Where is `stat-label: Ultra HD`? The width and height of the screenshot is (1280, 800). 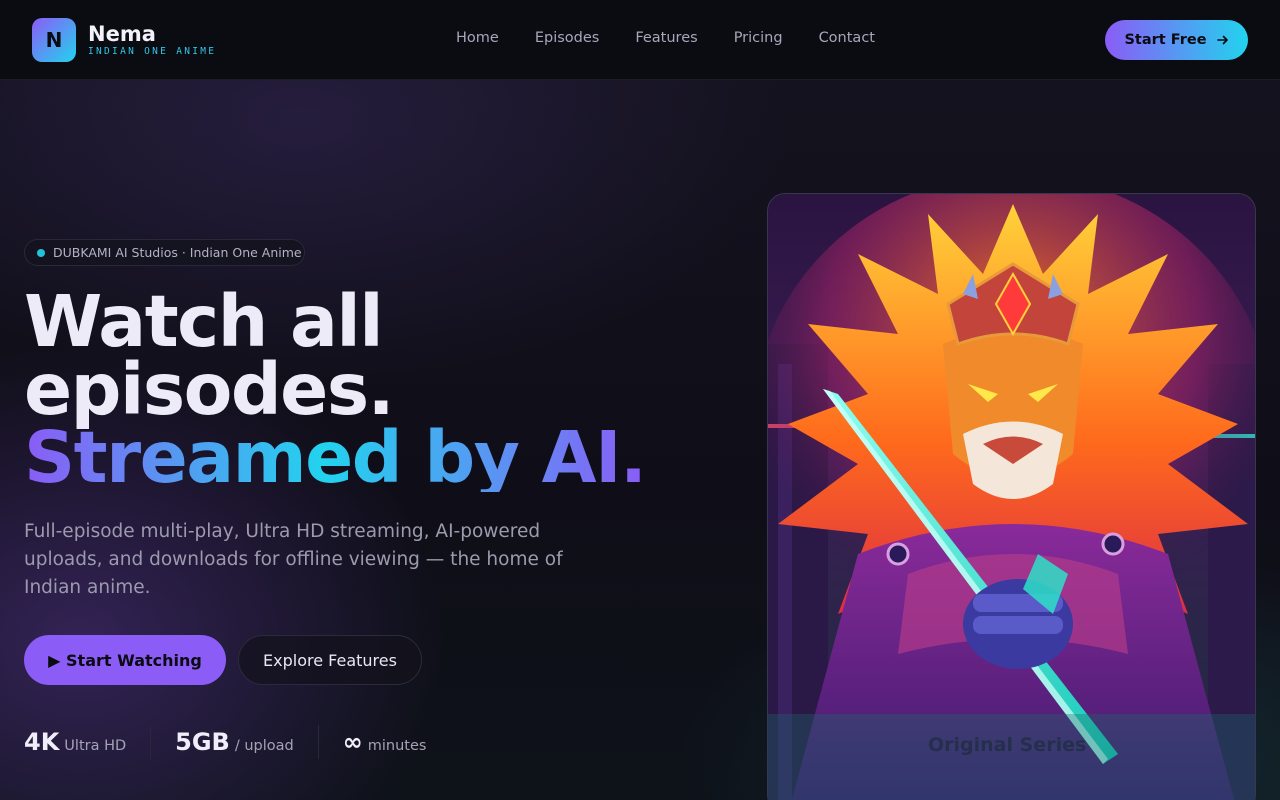 stat-label: Ultra HD is located at coordinates (95, 746).